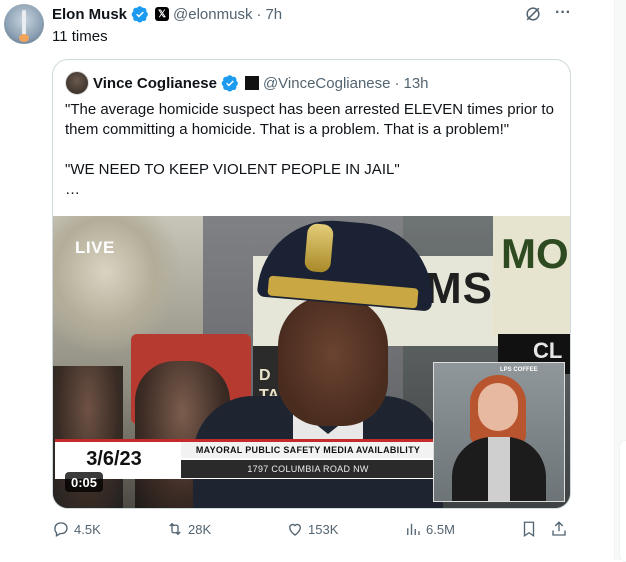 This screenshot has height=562, width=626. What do you see at coordinates (535, 253) in the screenshot?
I see `protest-sign-2-text: MOR` at bounding box center [535, 253].